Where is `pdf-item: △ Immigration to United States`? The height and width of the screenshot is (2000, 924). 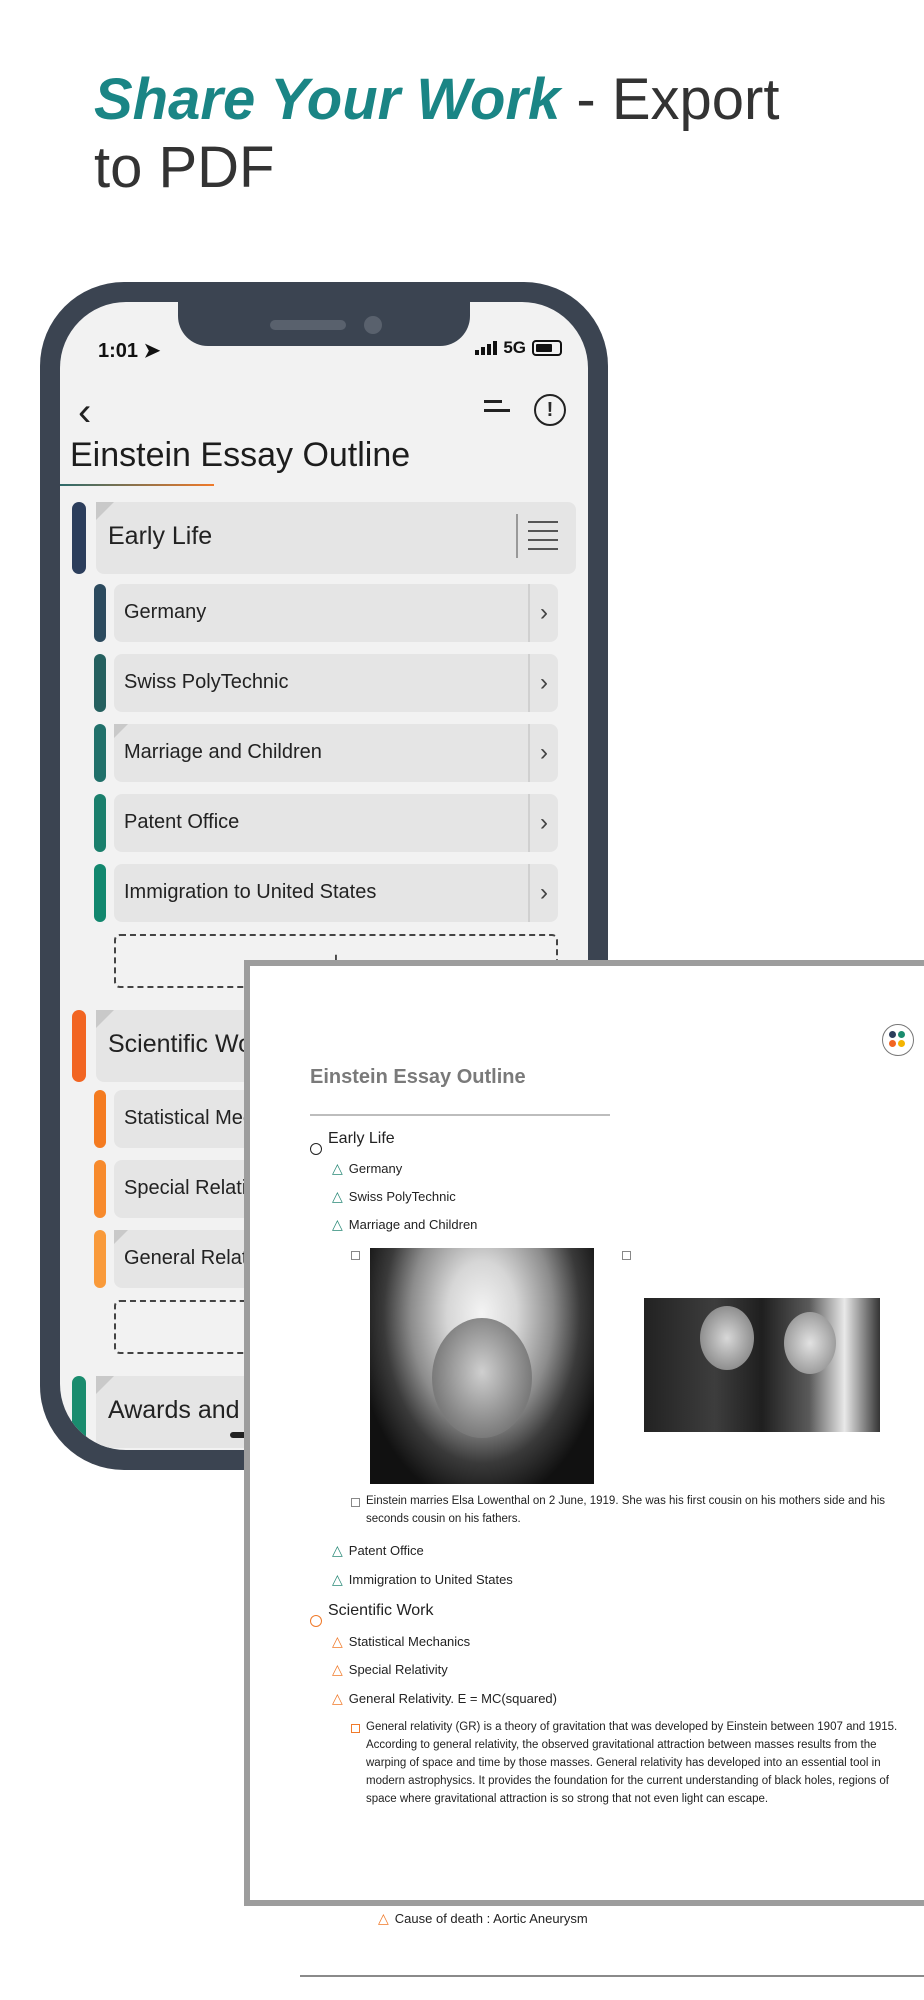
pdf-item: △ Immigration to United States is located at coordinates (422, 1579).